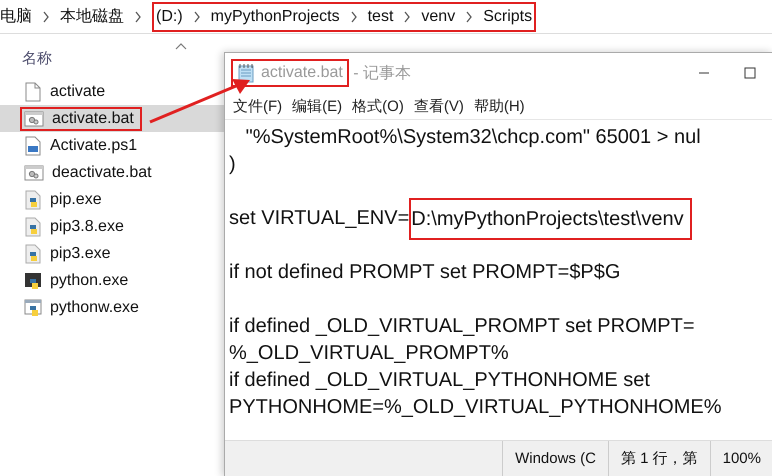  What do you see at coordinates (76, 199) in the screenshot?
I see `file-name: pip.exe` at bounding box center [76, 199].